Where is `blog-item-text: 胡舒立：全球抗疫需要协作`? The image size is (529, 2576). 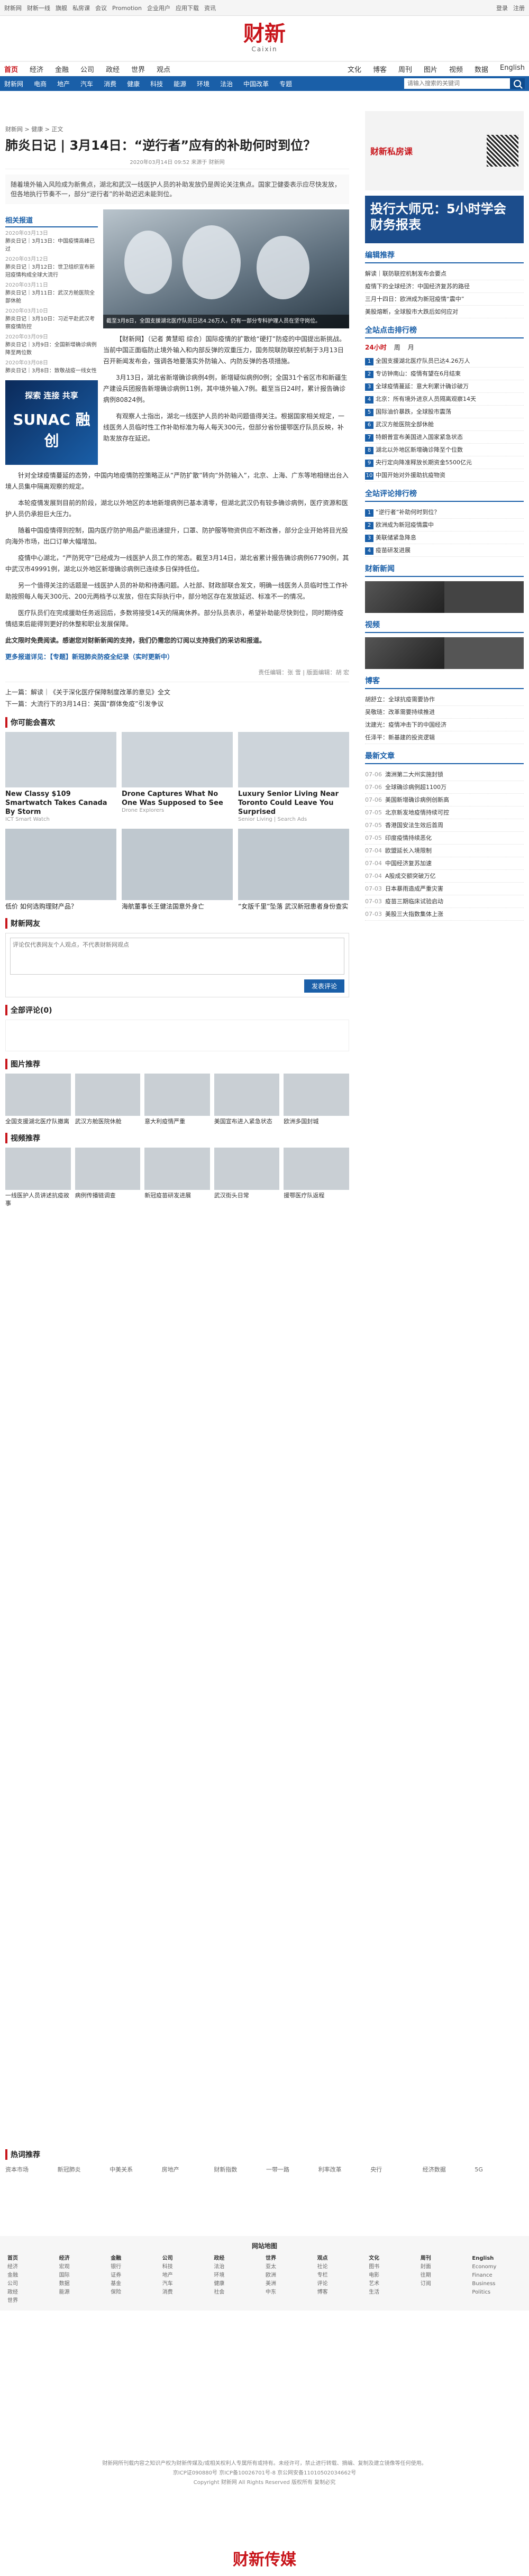
blog-item-text: 胡舒立：全球抗疫需要协作 is located at coordinates (400, 700).